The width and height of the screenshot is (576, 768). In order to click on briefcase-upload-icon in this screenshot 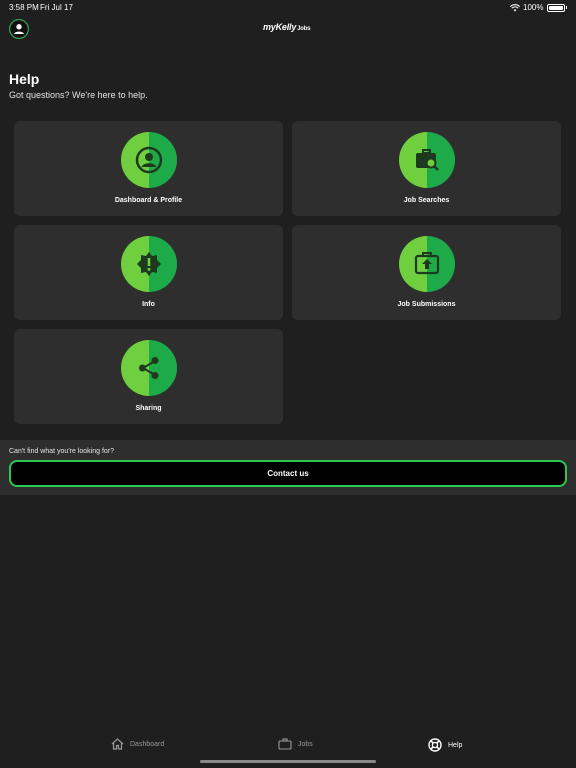, I will do `click(427, 263)`.